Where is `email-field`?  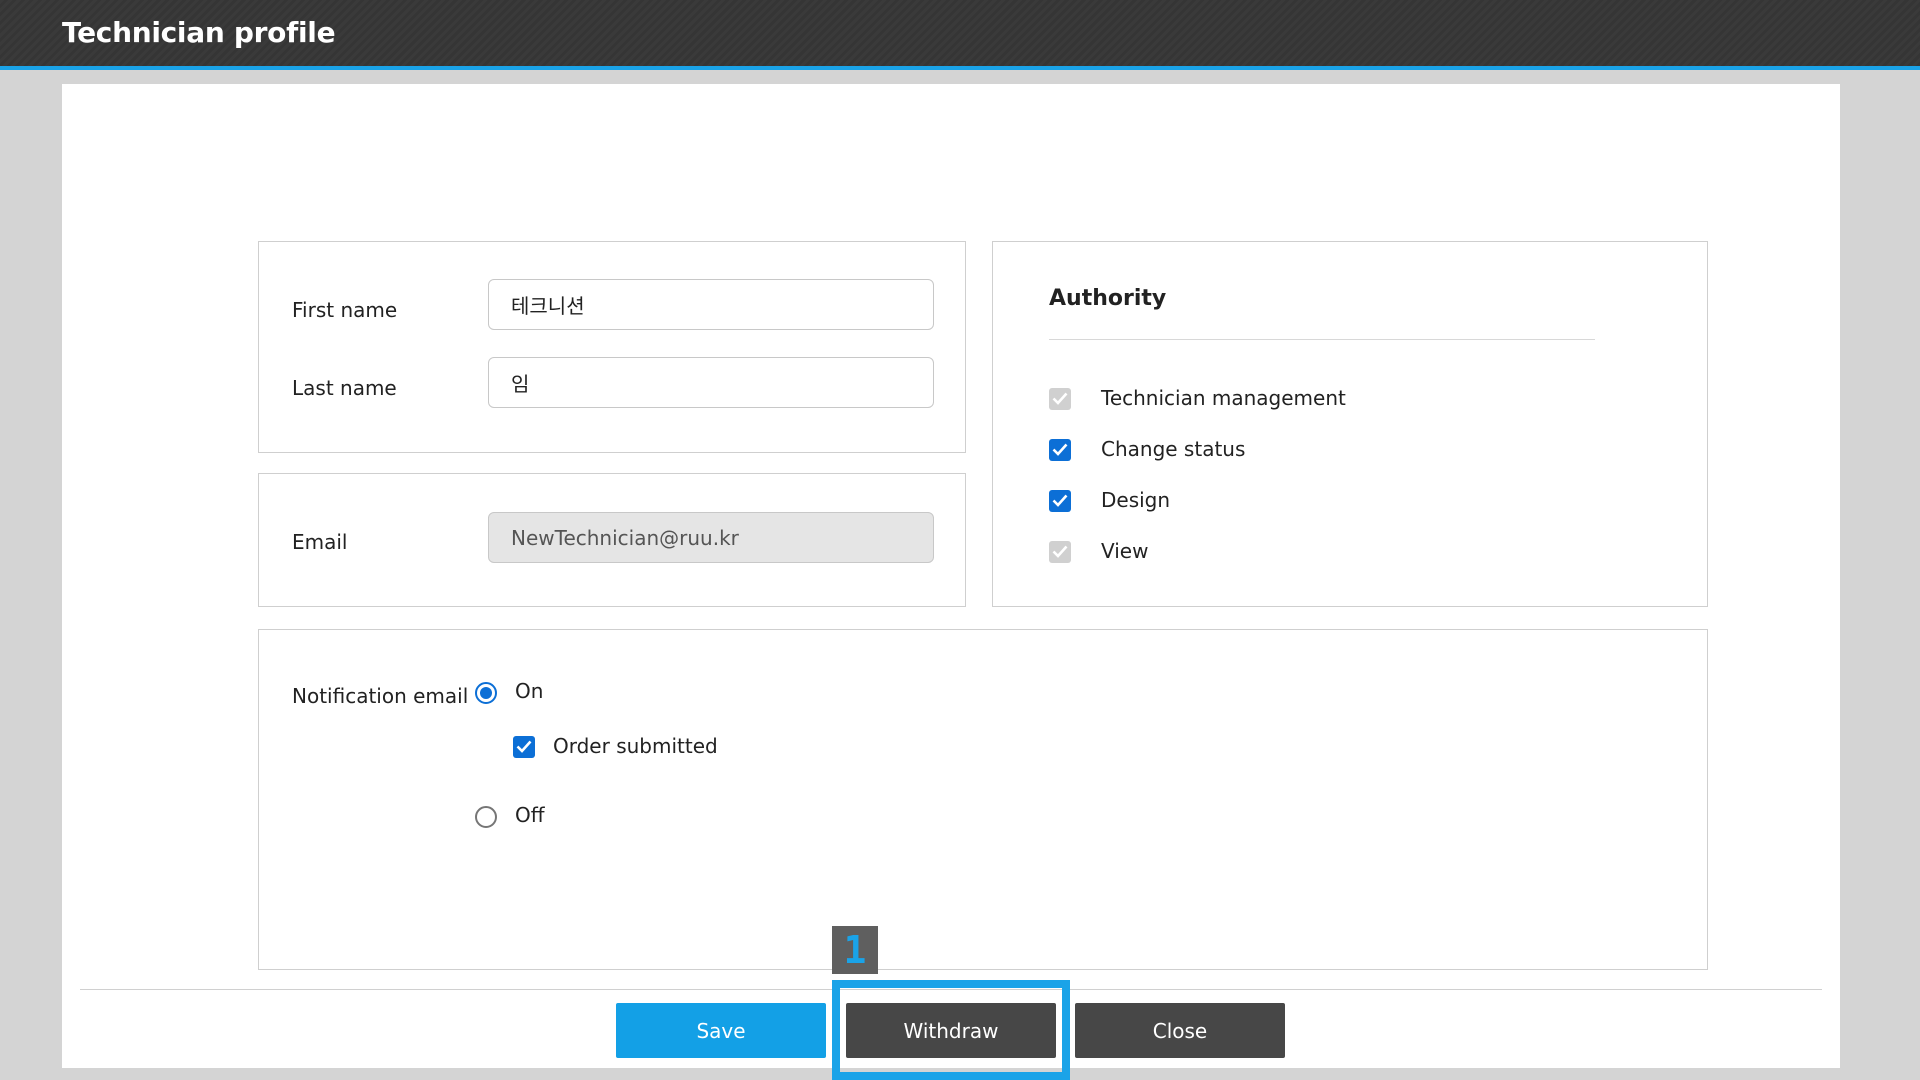
email-field is located at coordinates (711, 537).